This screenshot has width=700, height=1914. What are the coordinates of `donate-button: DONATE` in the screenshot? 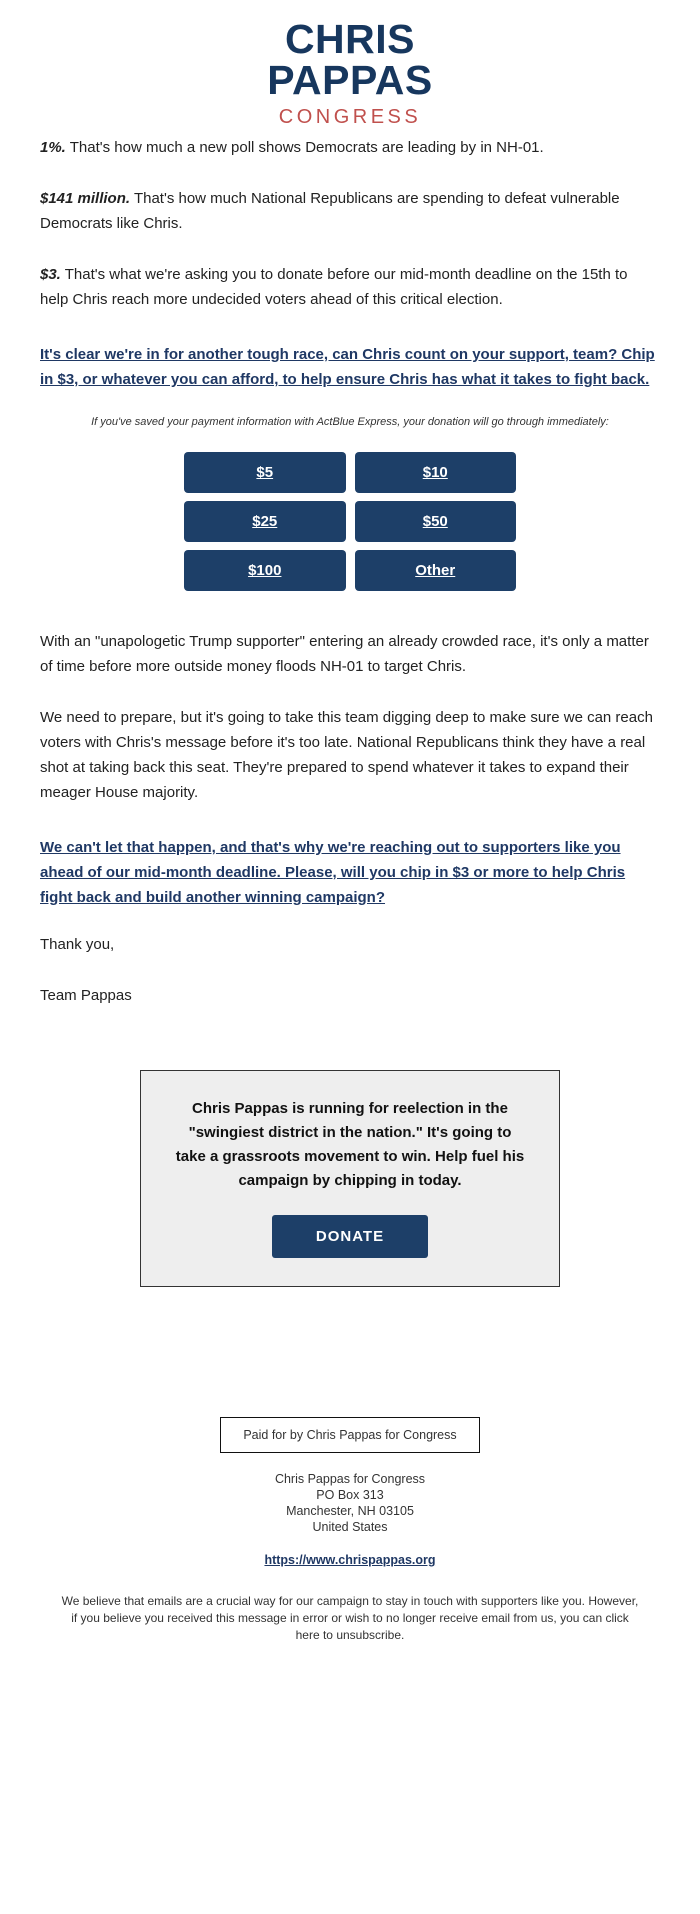 It's located at (350, 1236).